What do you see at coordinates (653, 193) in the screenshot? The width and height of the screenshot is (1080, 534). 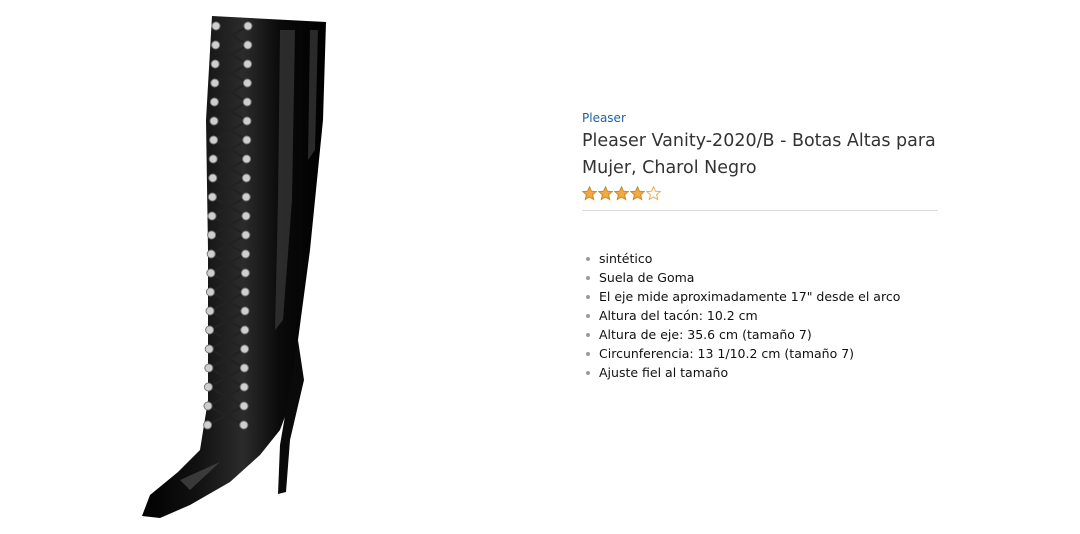 I see `star-empty-icon` at bounding box center [653, 193].